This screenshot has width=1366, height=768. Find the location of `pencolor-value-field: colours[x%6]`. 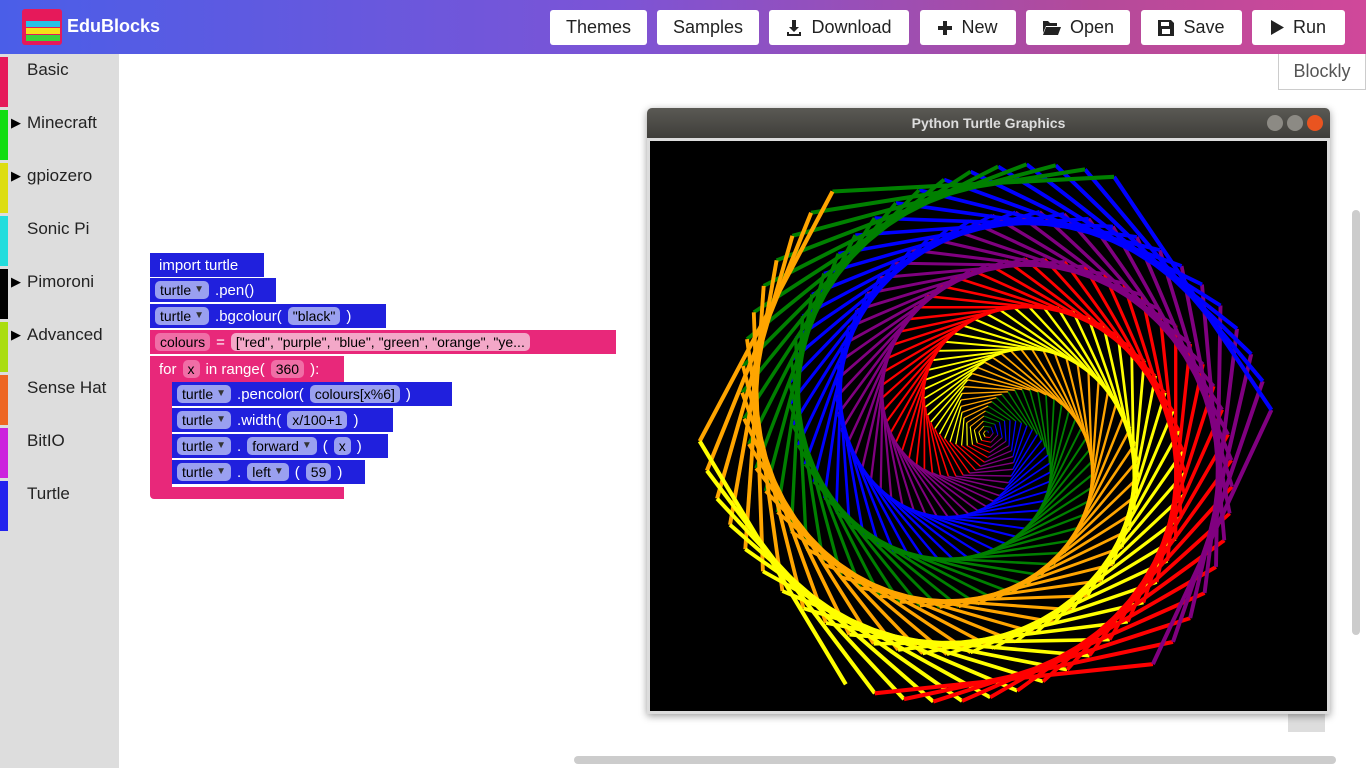

pencolor-value-field: colours[x%6] is located at coordinates (354, 394).